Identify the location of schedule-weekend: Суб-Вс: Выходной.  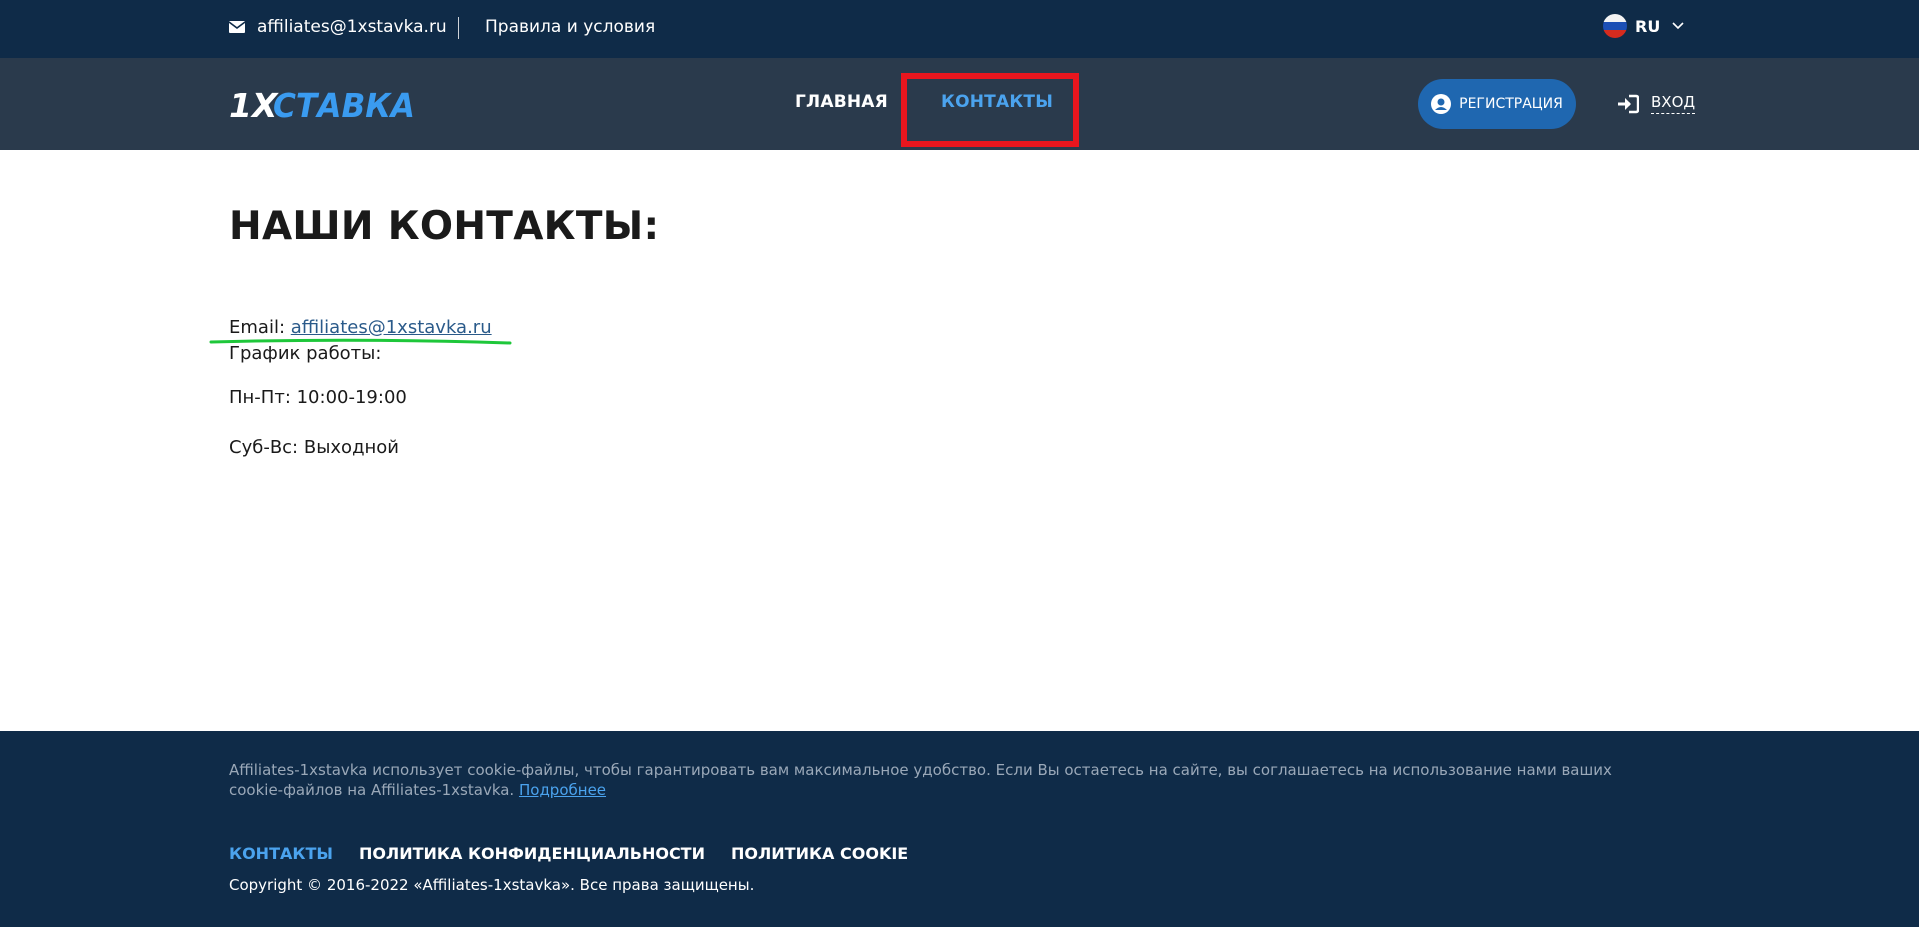
(314, 447).